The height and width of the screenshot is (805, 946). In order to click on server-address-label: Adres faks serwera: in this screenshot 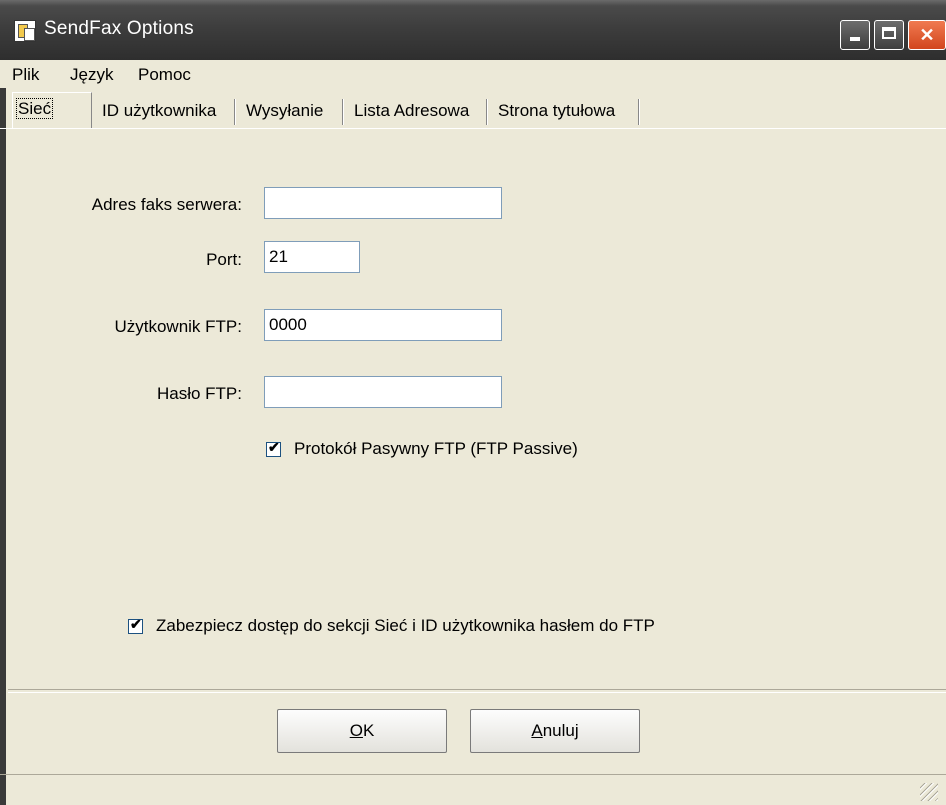, I will do `click(166, 204)`.